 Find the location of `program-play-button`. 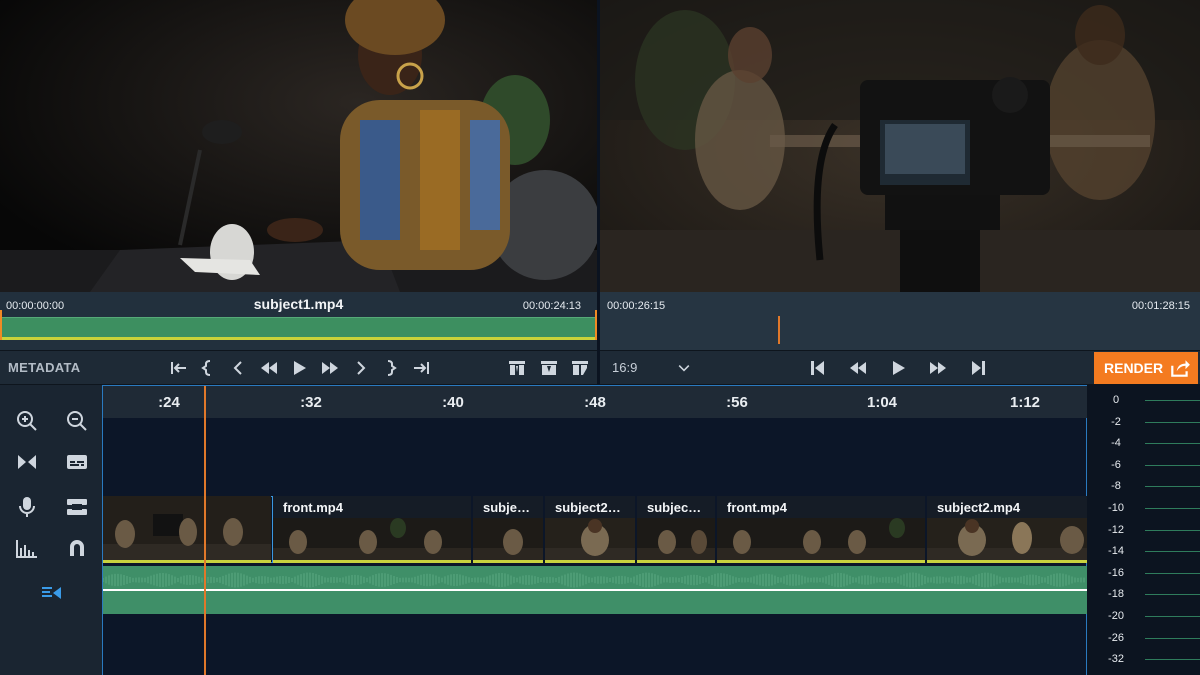

program-play-button is located at coordinates (898, 368).